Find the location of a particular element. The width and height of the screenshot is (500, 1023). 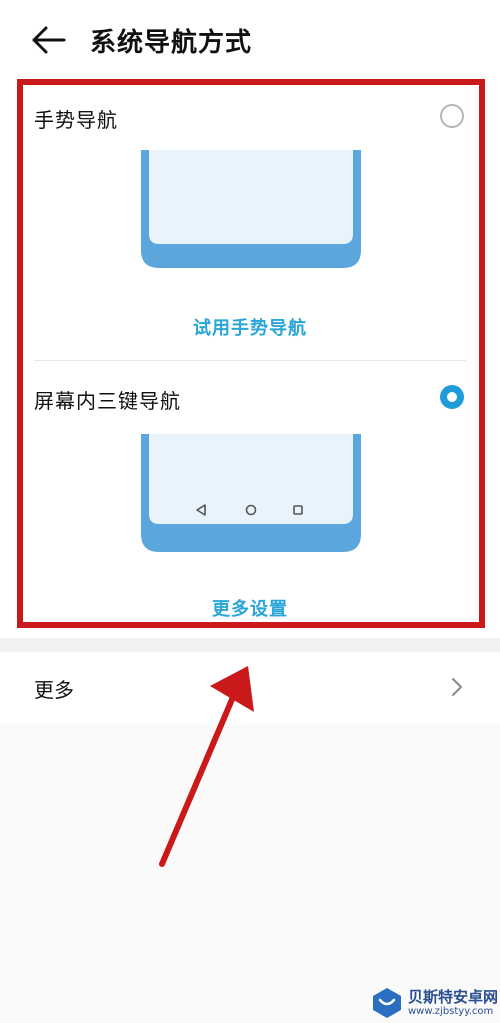

header-bar: 系统导航方式 is located at coordinates (250, 40).